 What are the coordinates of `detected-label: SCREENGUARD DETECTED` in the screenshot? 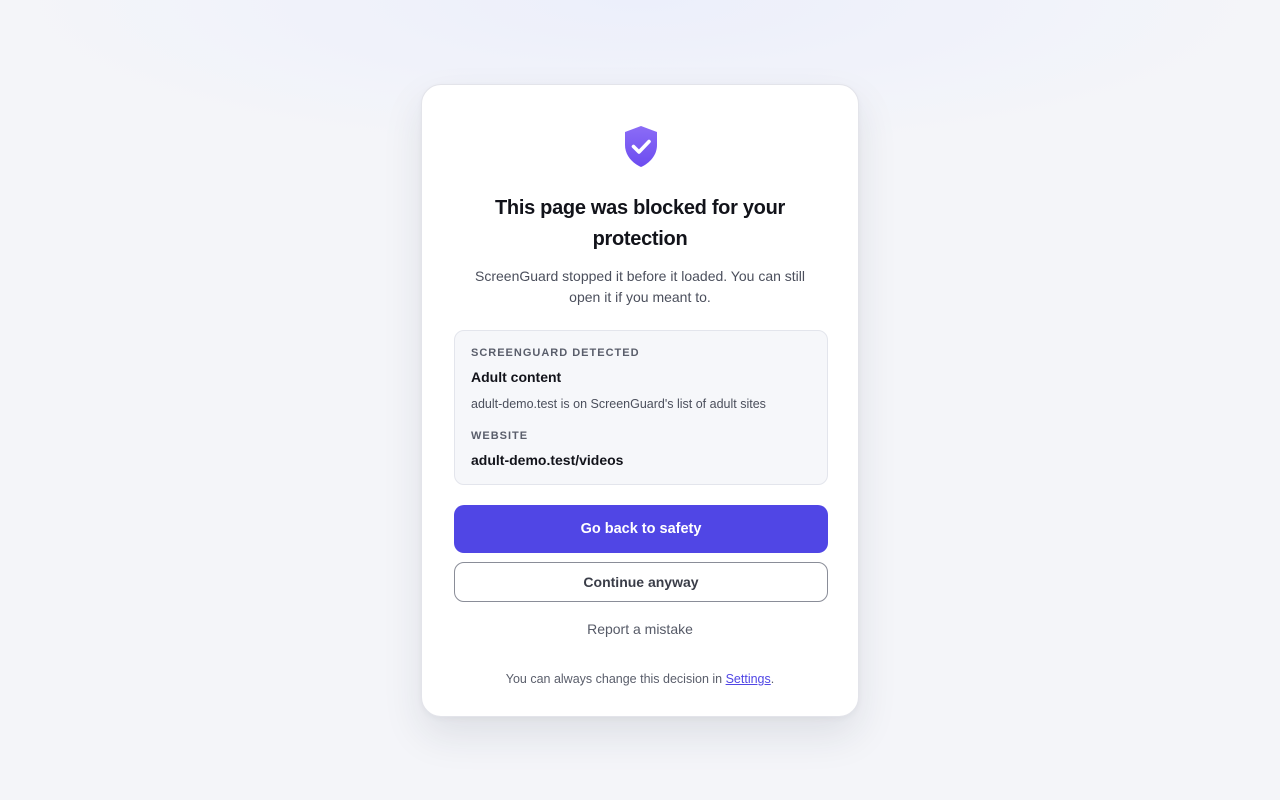 It's located at (555, 353).